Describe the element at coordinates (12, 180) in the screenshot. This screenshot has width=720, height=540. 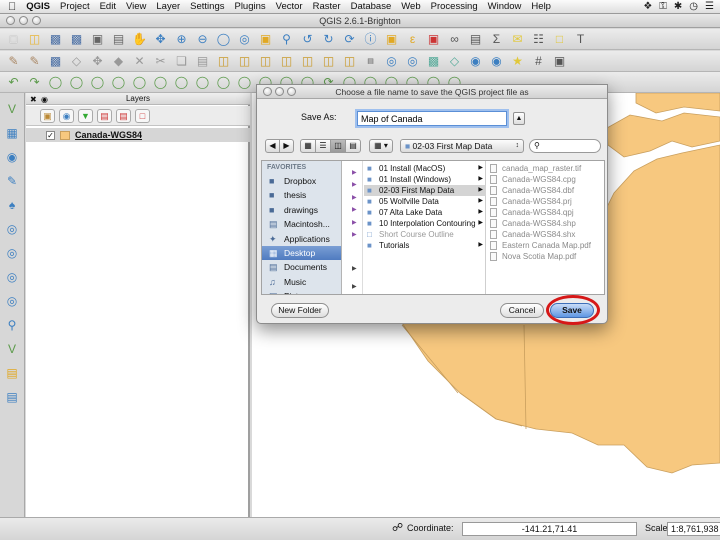
I see `add-spatialite-icon: ✎` at that location.